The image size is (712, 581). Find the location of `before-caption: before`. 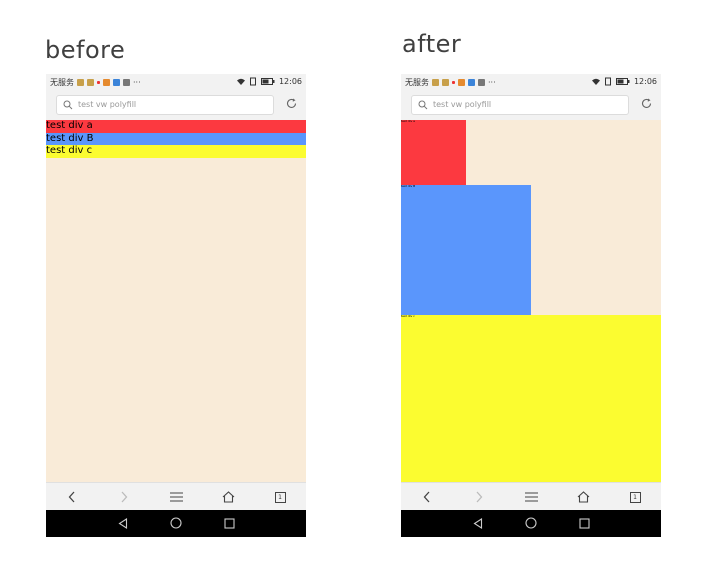

before-caption: before is located at coordinates (85, 50).